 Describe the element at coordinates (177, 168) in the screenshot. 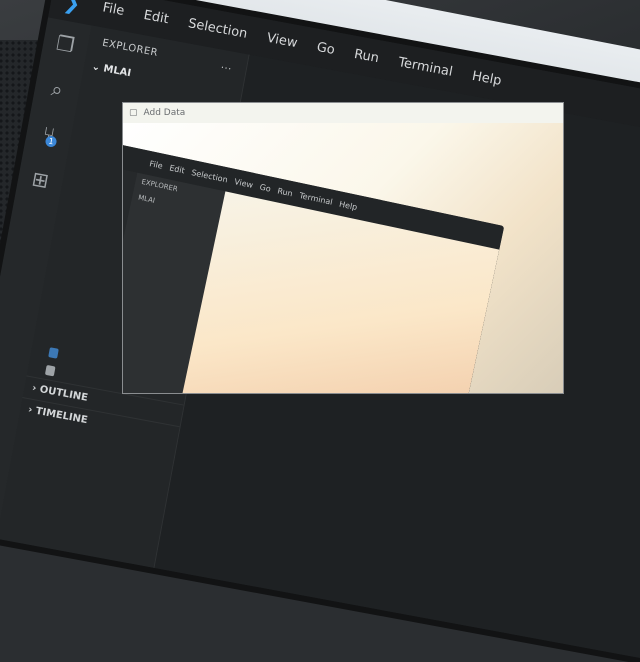

I see `nested-menu-edit: Edit` at that location.